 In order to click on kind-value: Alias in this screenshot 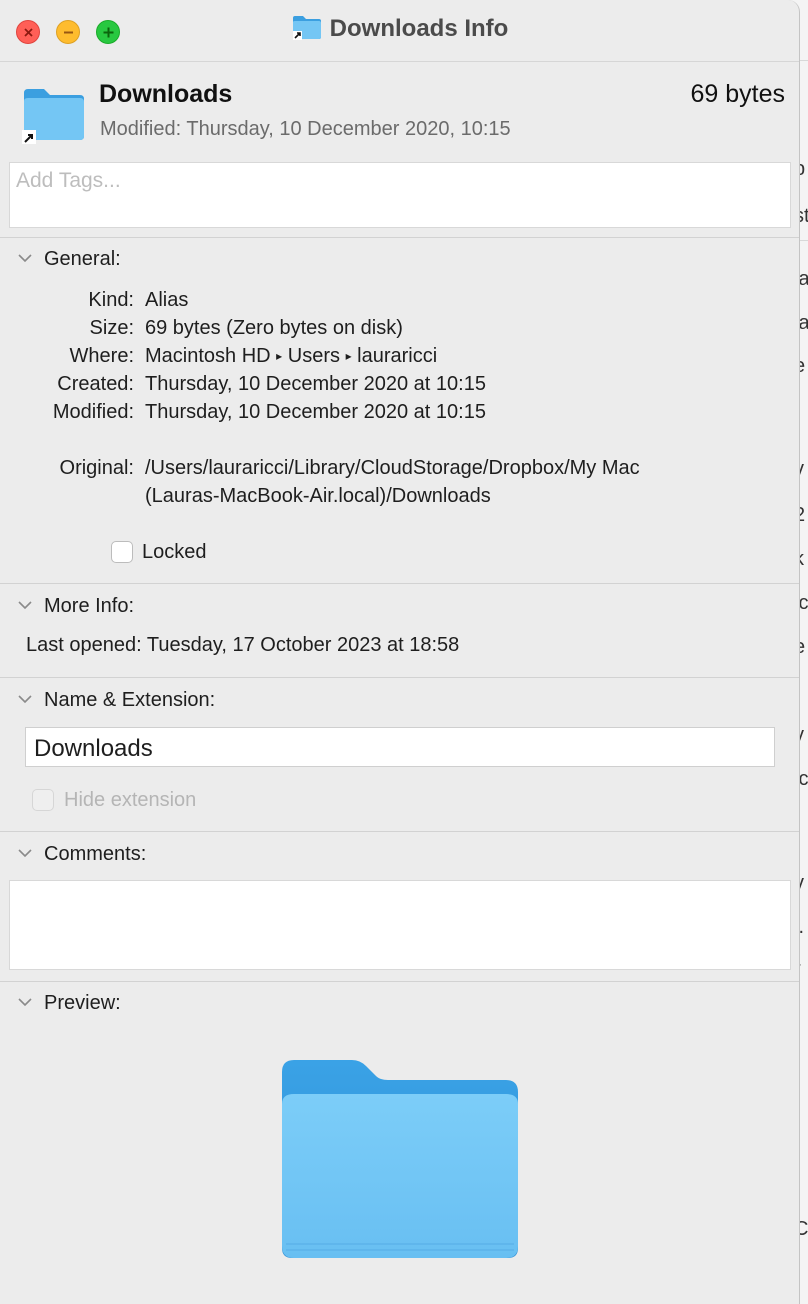, I will do `click(167, 300)`.